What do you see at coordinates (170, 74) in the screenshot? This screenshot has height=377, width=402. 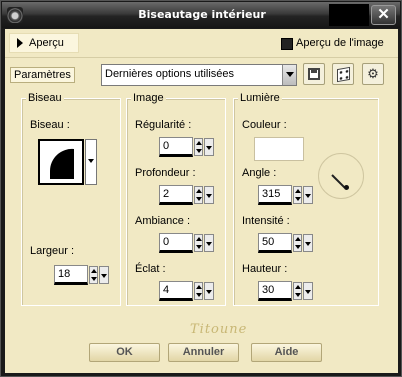 I see `presets-value: Dernières options utilisées` at bounding box center [170, 74].